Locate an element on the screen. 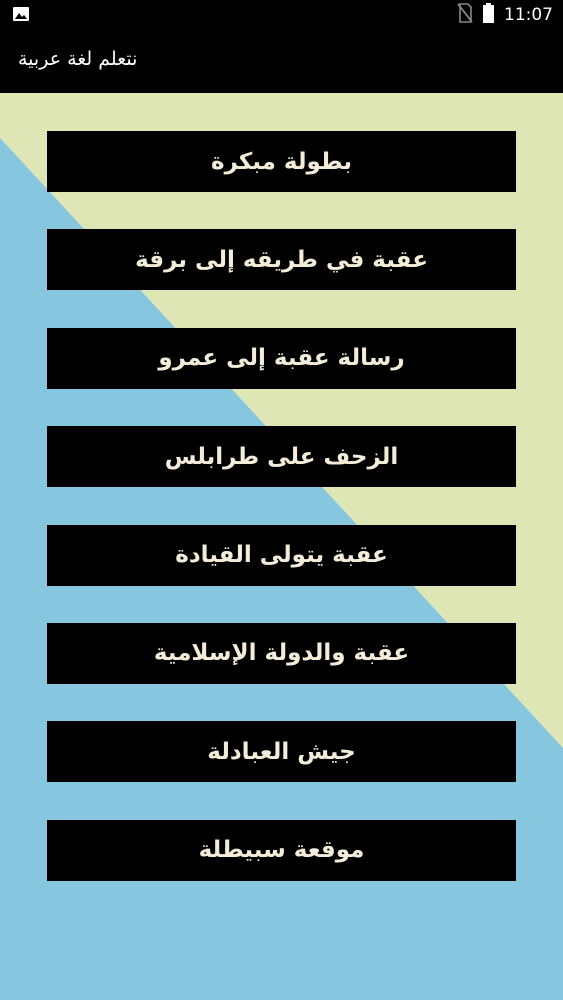 Image resolution: width=563 pixels, height=1000 pixels. no-sim-icon is located at coordinates (465, 15).